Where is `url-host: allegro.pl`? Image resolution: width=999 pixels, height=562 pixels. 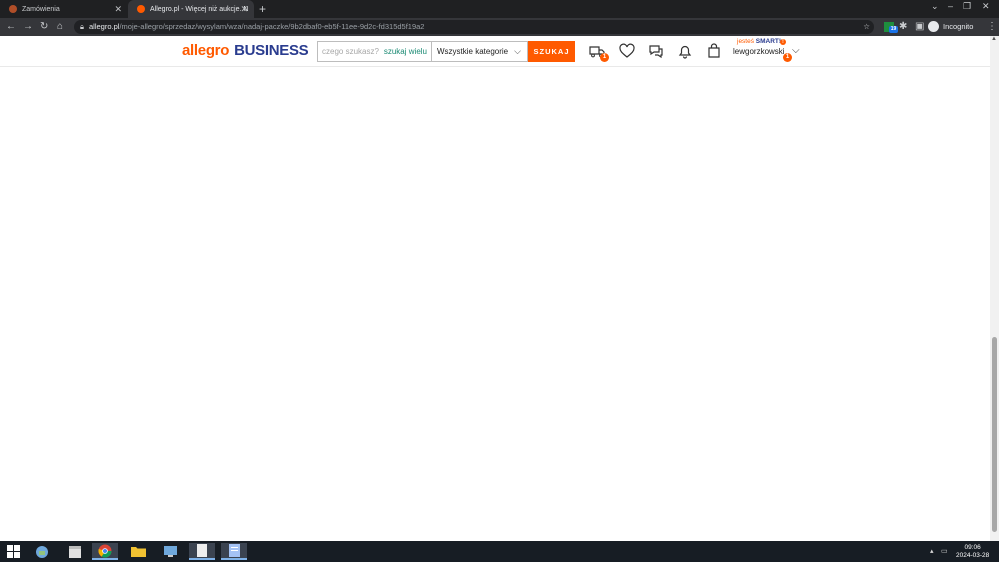 url-host: allegro.pl is located at coordinates (104, 26).